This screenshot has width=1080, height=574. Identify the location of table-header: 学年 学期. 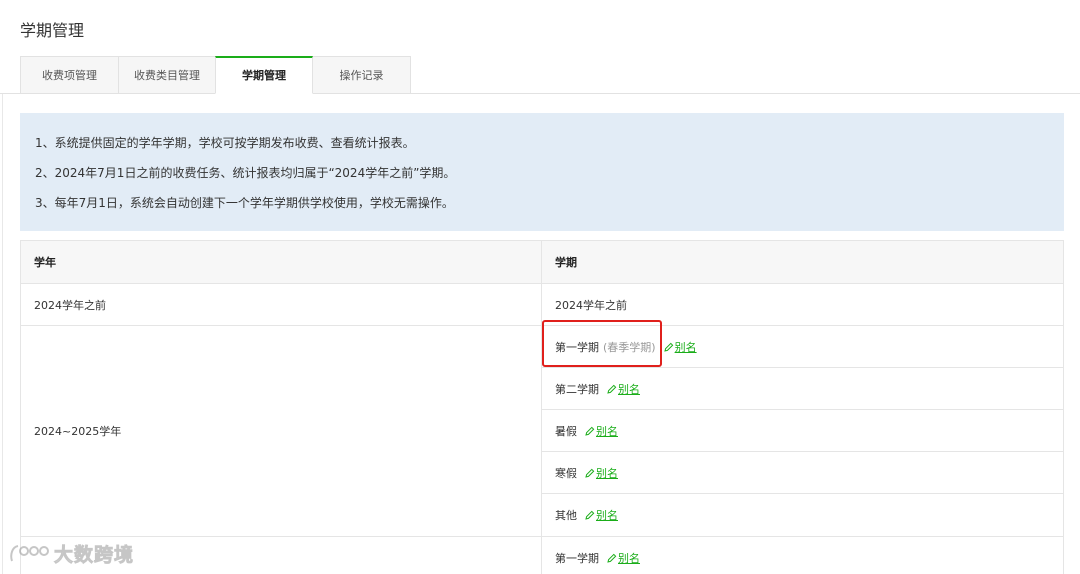
(542, 262).